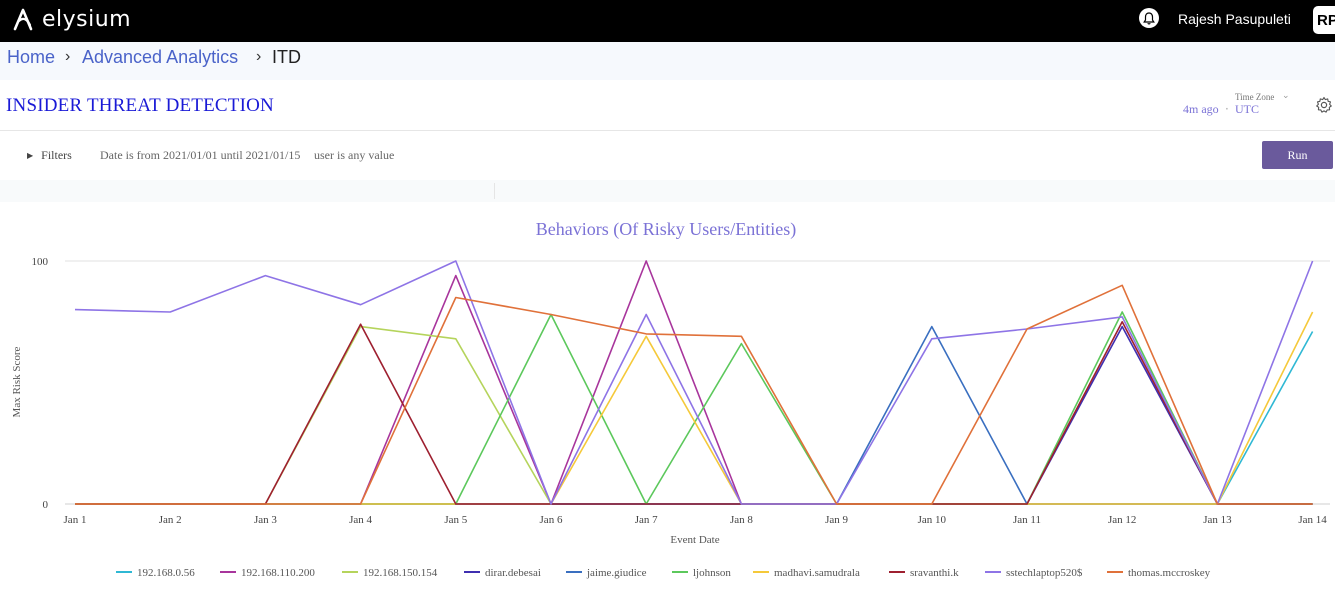 The width and height of the screenshot is (1335, 599). I want to click on breadcrumb-current: ITD, so click(286, 57).